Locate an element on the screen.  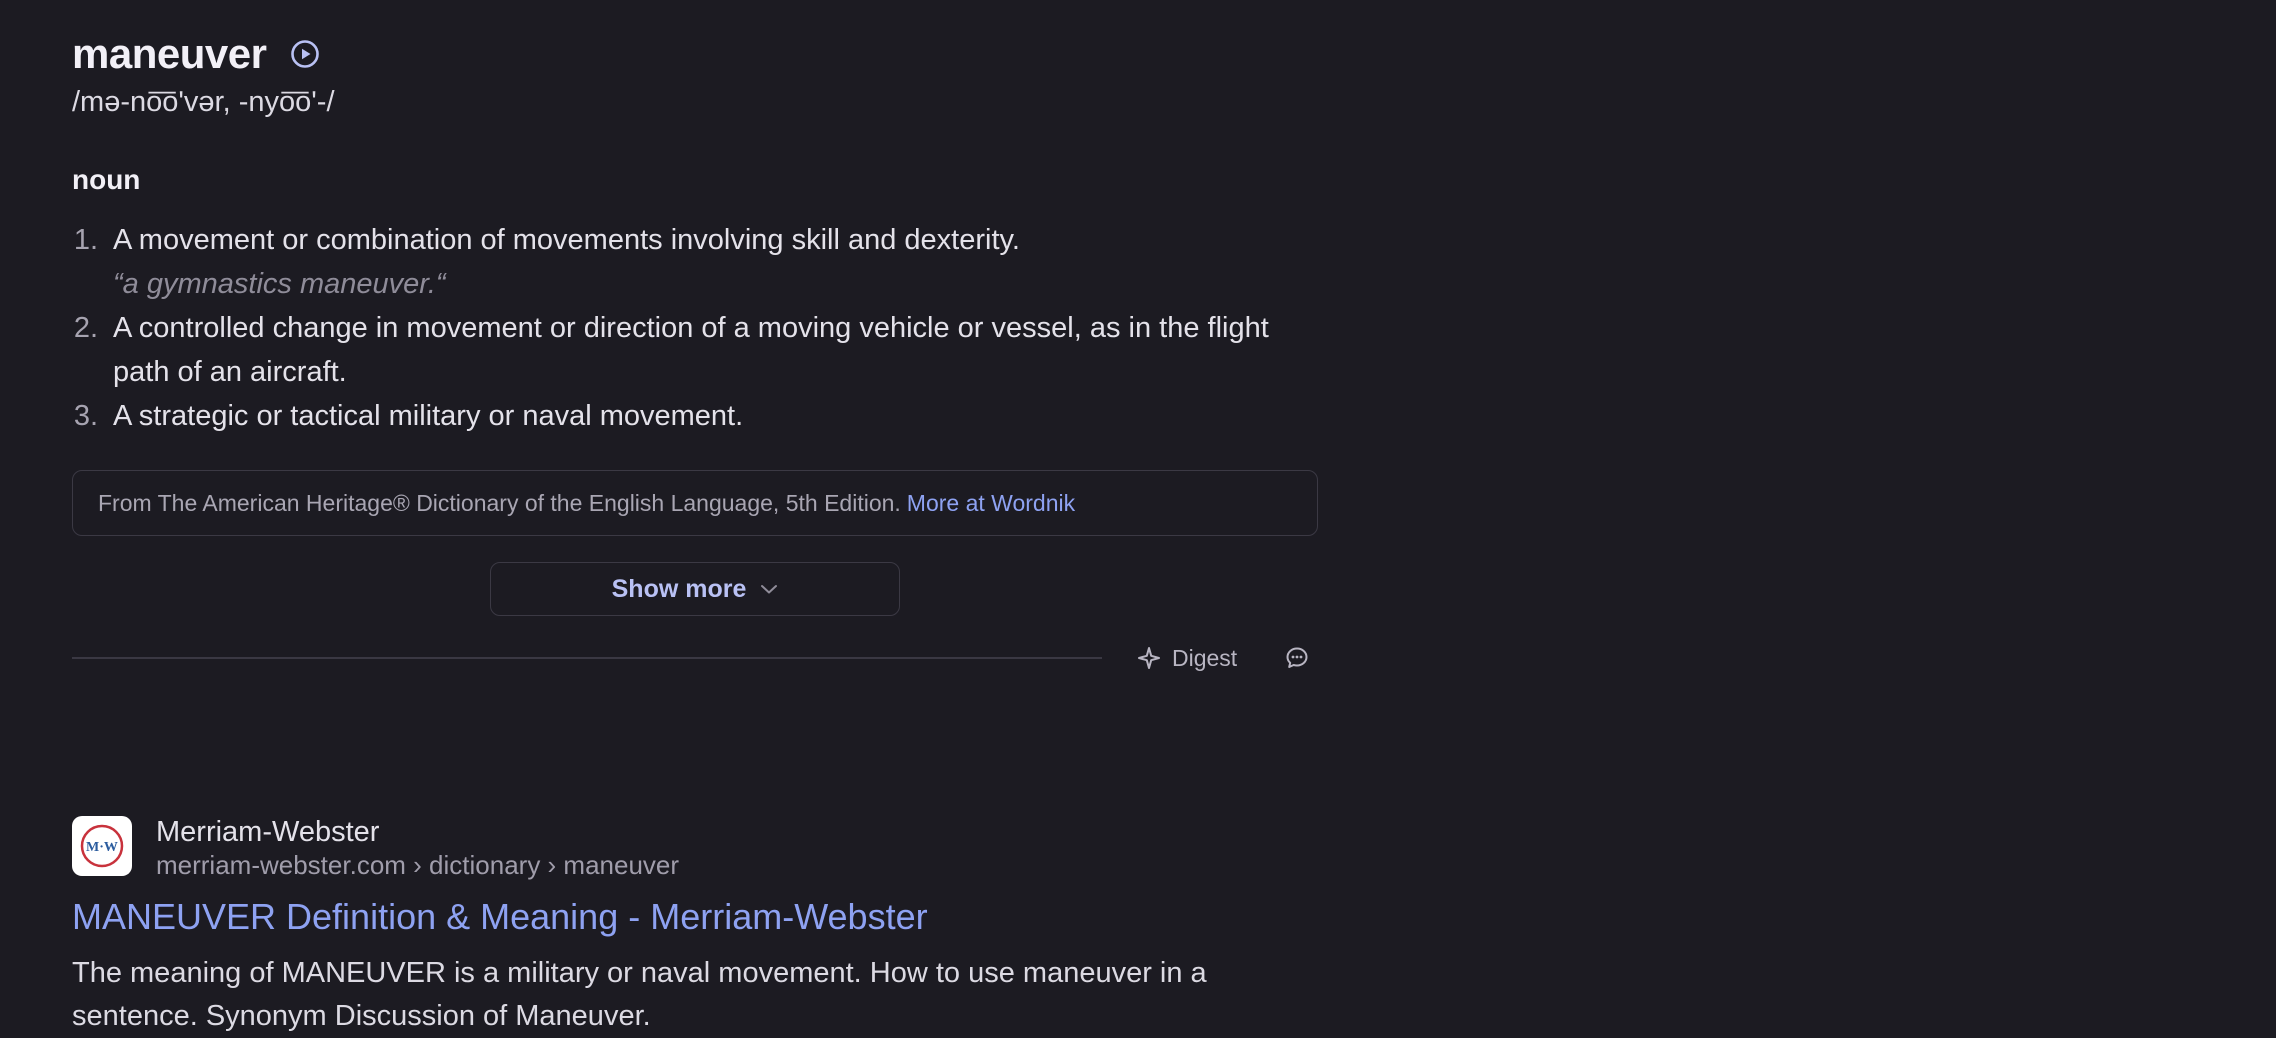
definition-number: 3. is located at coordinates (85, 416).